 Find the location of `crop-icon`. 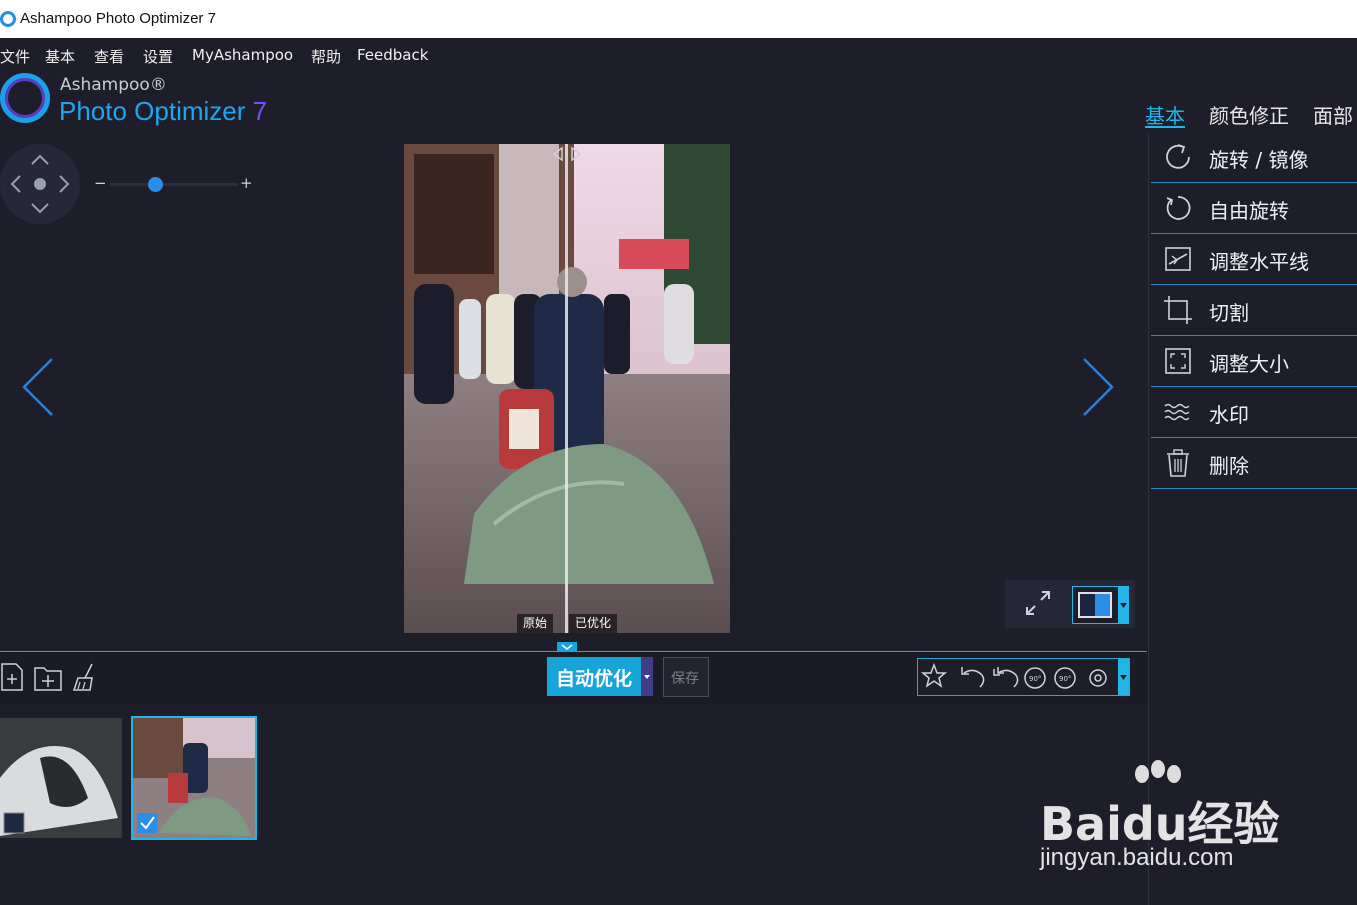

crop-icon is located at coordinates (1178, 310).